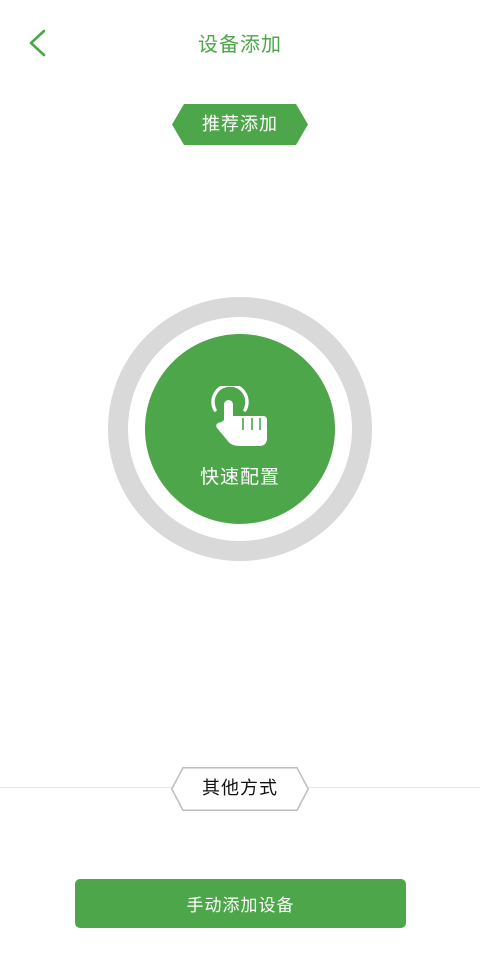 Image resolution: width=480 pixels, height=975 pixels. I want to click on recommend-label: 推荐添加, so click(240, 124).